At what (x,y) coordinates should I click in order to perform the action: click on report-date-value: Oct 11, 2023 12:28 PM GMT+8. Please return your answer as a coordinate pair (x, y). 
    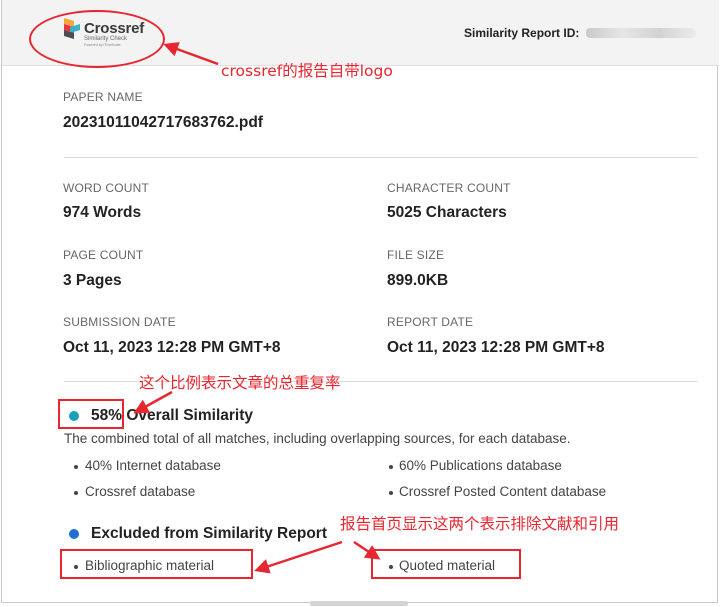
    Looking at the image, I should click on (496, 347).